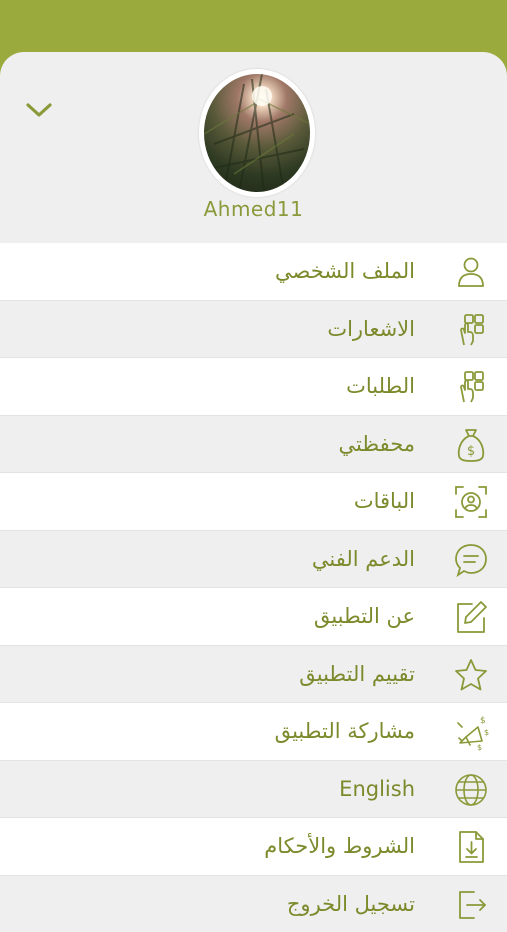 The image size is (507, 932). Describe the element at coordinates (253, 732) in the screenshot. I see `menu-item-share: مشاركة التطبيق $ $ $` at that location.